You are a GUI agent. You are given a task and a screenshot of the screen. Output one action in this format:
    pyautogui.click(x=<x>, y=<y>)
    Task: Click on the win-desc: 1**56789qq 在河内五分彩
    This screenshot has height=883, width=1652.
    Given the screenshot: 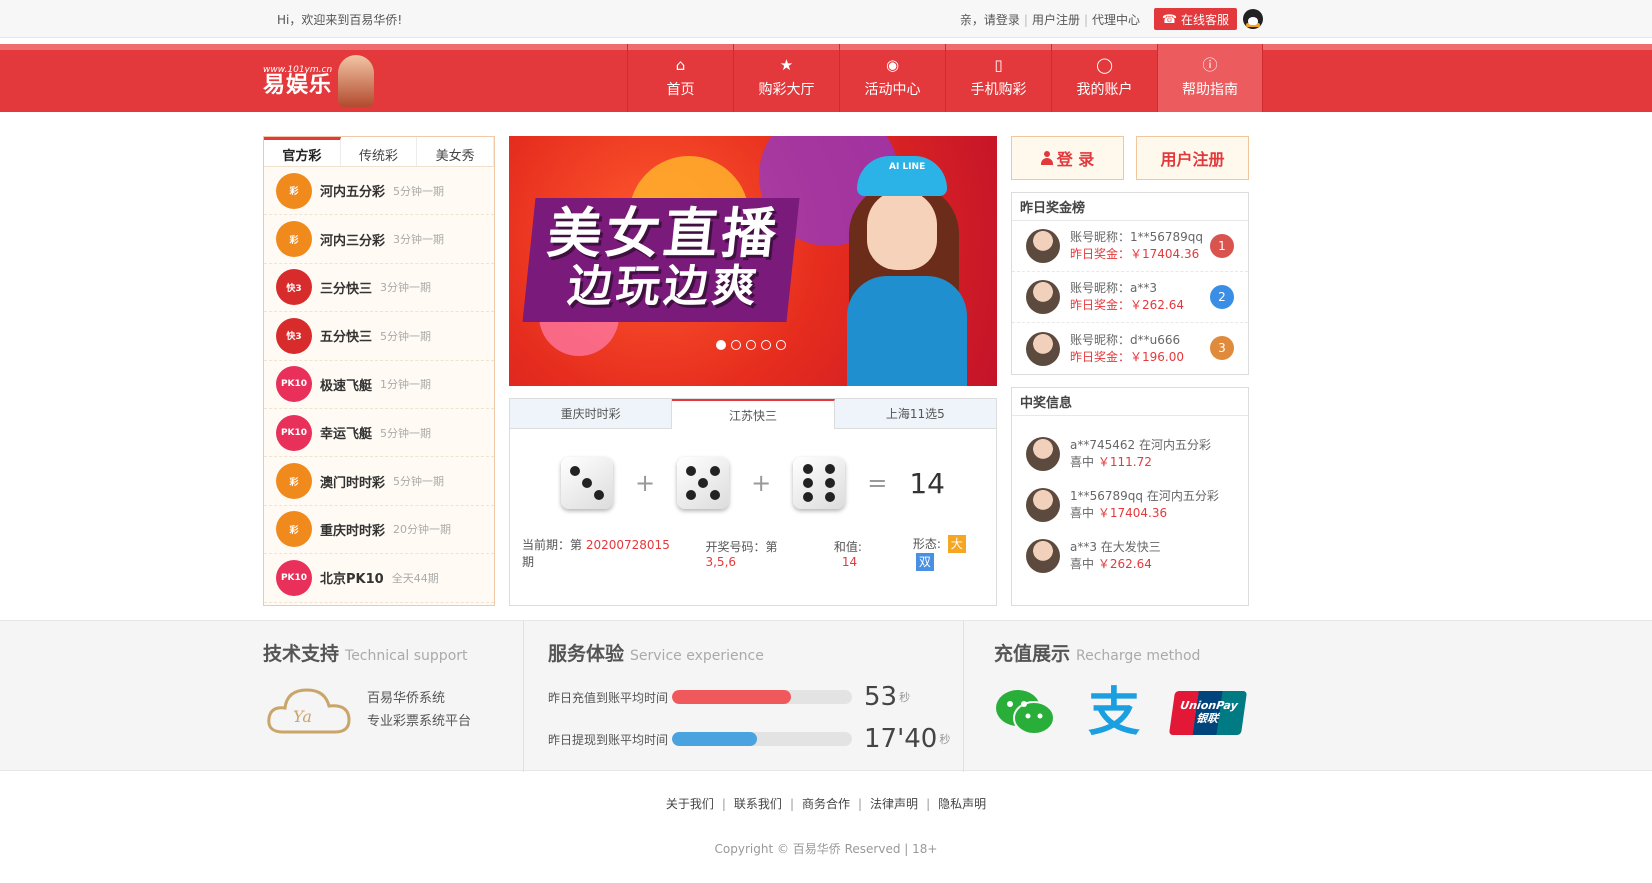 What is the action you would take?
    pyautogui.click(x=1144, y=495)
    